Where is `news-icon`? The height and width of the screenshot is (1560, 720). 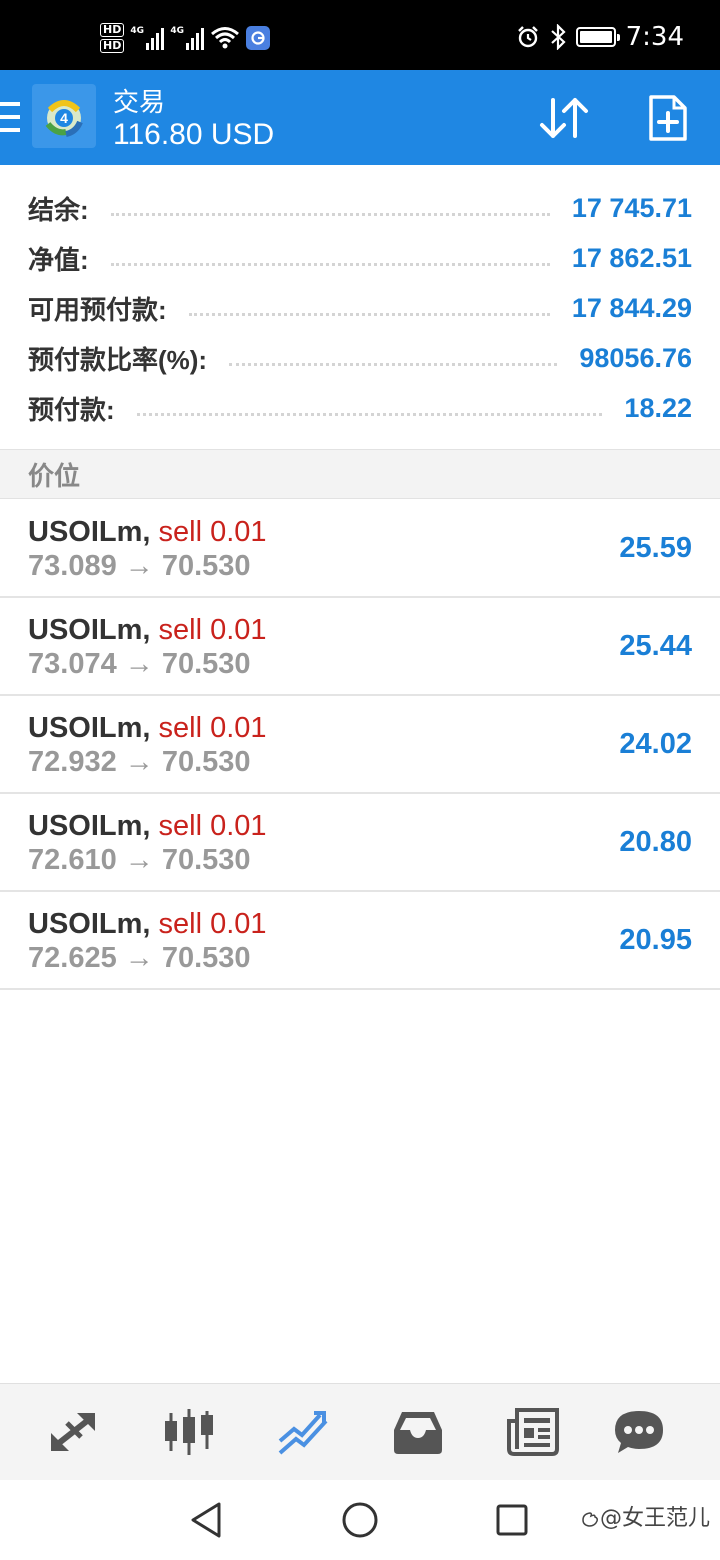
news-icon is located at coordinates (533, 1432).